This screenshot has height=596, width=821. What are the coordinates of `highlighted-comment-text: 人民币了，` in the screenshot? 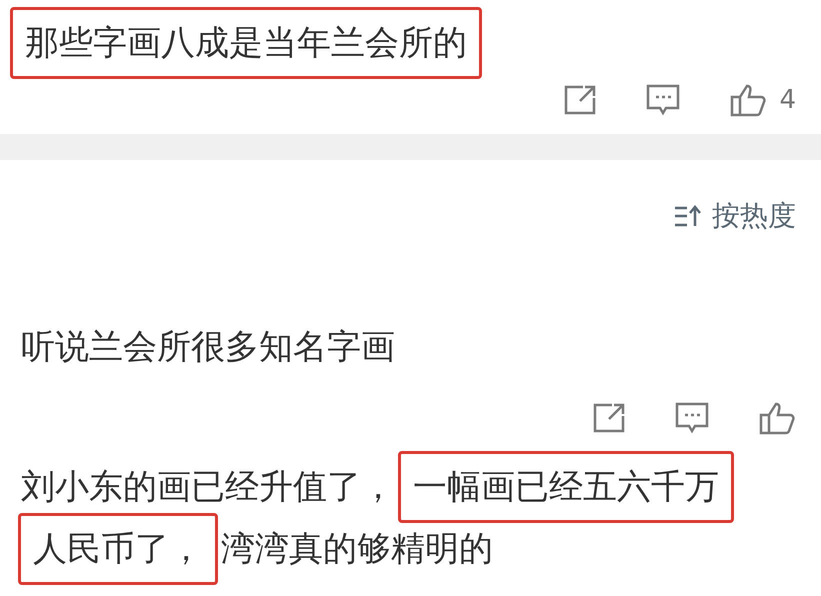 It's located at (118, 549).